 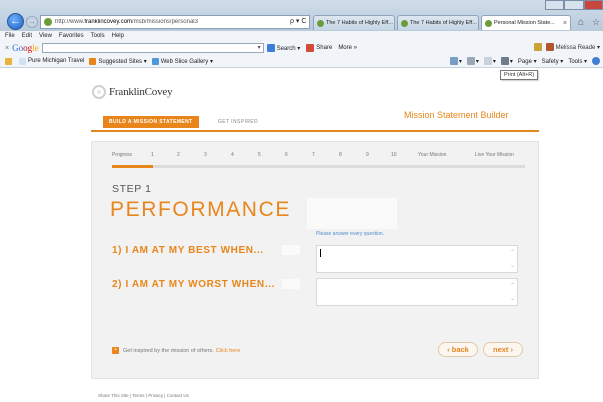 What do you see at coordinates (51, 61) in the screenshot?
I see `fav-pure-michigan: Pure Michigan Travel` at bounding box center [51, 61].